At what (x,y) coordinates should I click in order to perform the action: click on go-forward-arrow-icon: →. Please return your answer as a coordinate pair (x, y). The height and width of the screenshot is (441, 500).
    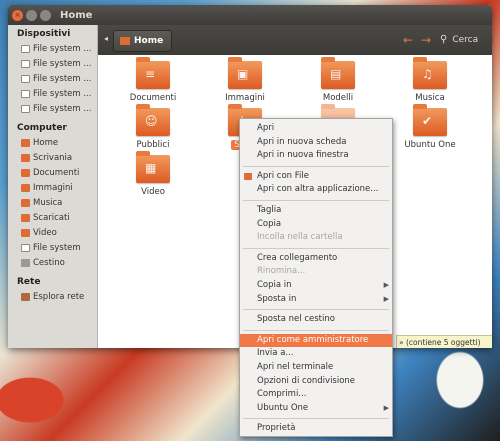
    Looking at the image, I should click on (426, 40).